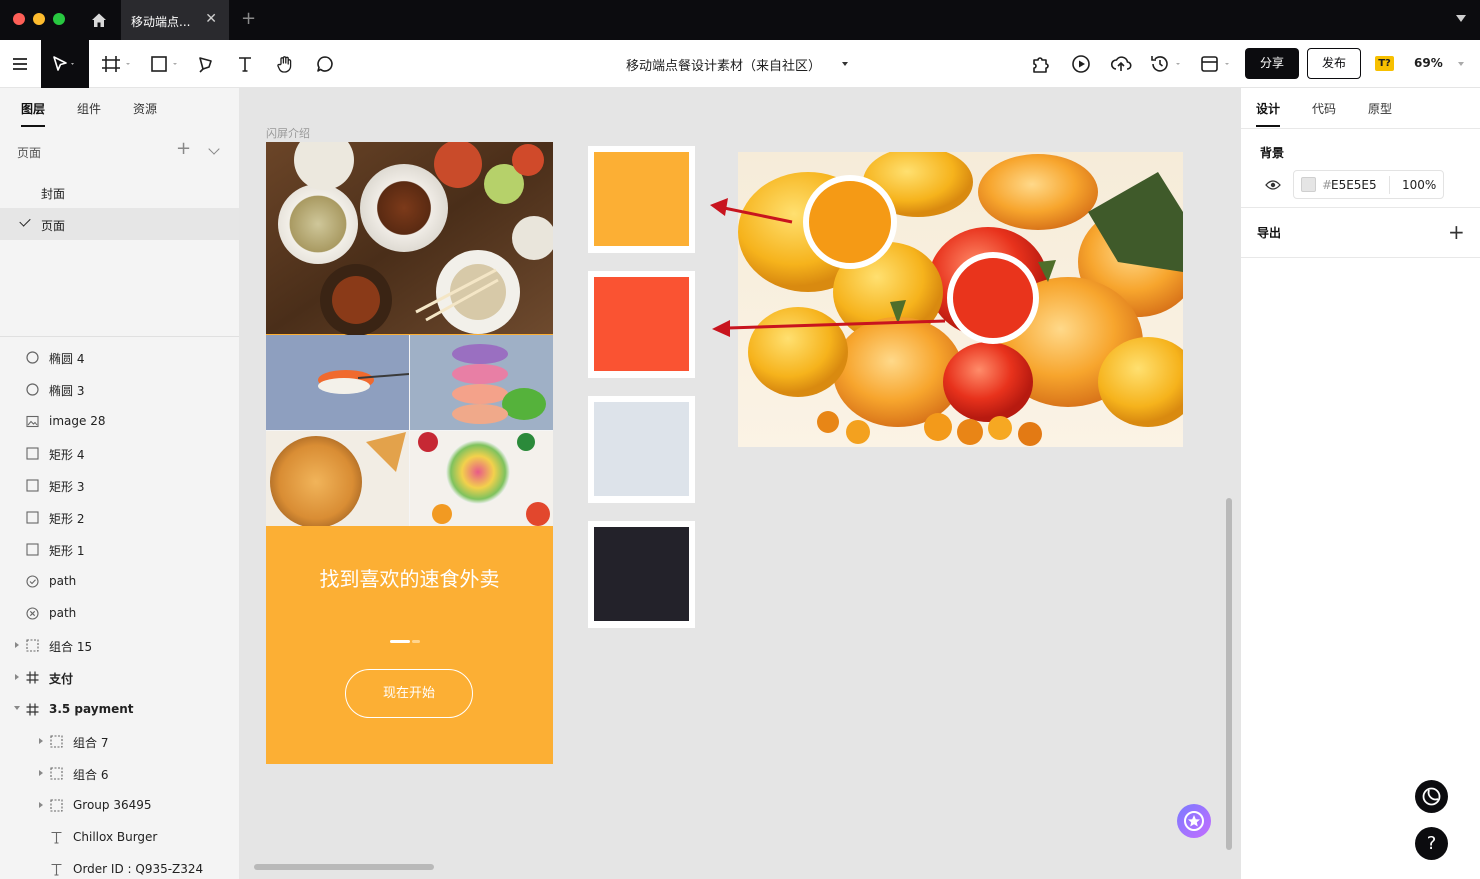  What do you see at coordinates (20, 64) in the screenshot?
I see `main-menu-button` at bounding box center [20, 64].